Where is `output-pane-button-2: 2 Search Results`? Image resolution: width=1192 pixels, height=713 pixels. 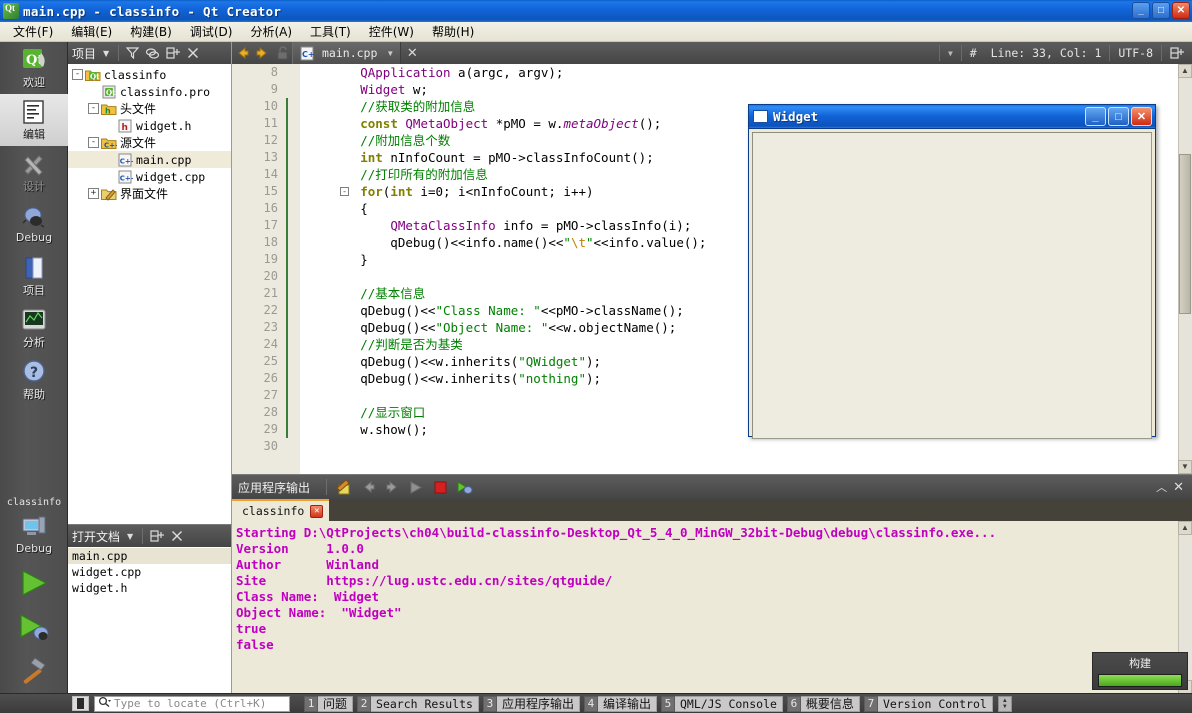 output-pane-button-2: 2 Search Results is located at coordinates (418, 703).